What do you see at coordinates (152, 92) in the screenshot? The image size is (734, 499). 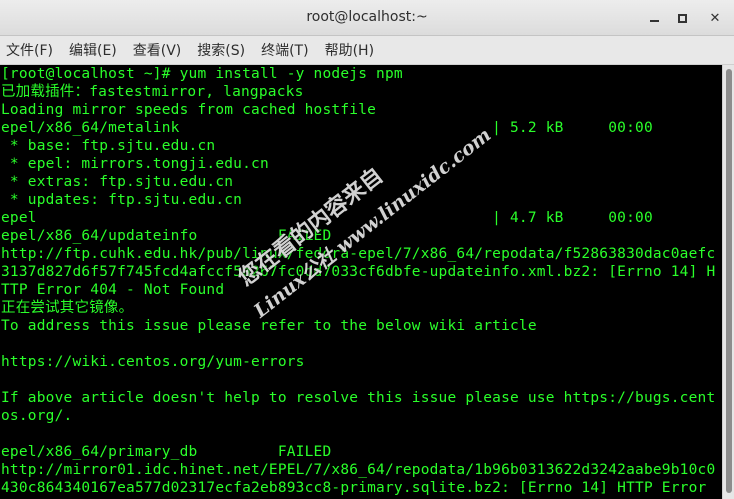 I see `terminal-line: 已加载插件：fastestmirror, langpacks` at bounding box center [152, 92].